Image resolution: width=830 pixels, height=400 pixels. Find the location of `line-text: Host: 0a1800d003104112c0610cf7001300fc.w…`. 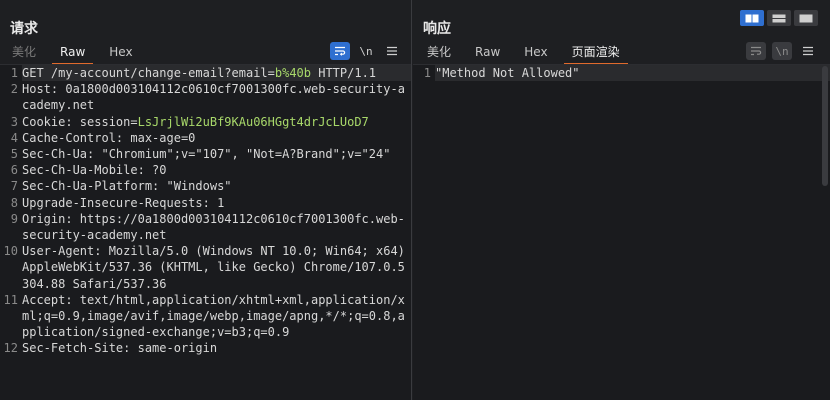

line-text: Host: 0a1800d003104112c0610cf7001300fc.w… is located at coordinates (216, 97).